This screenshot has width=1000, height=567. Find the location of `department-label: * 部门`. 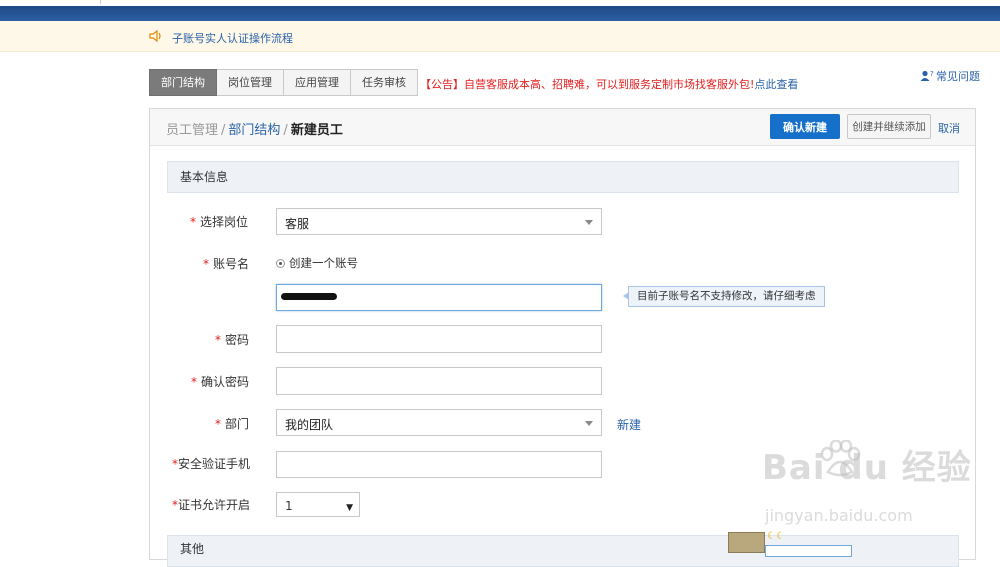

department-label: * 部门 is located at coordinates (232, 423).